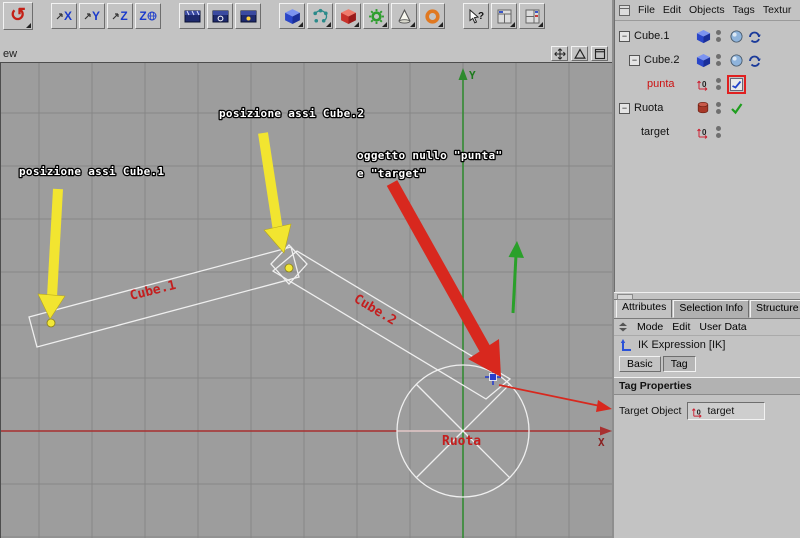 The width and height of the screenshot is (800, 538). I want to click on layout-b-button, so click(532, 16).